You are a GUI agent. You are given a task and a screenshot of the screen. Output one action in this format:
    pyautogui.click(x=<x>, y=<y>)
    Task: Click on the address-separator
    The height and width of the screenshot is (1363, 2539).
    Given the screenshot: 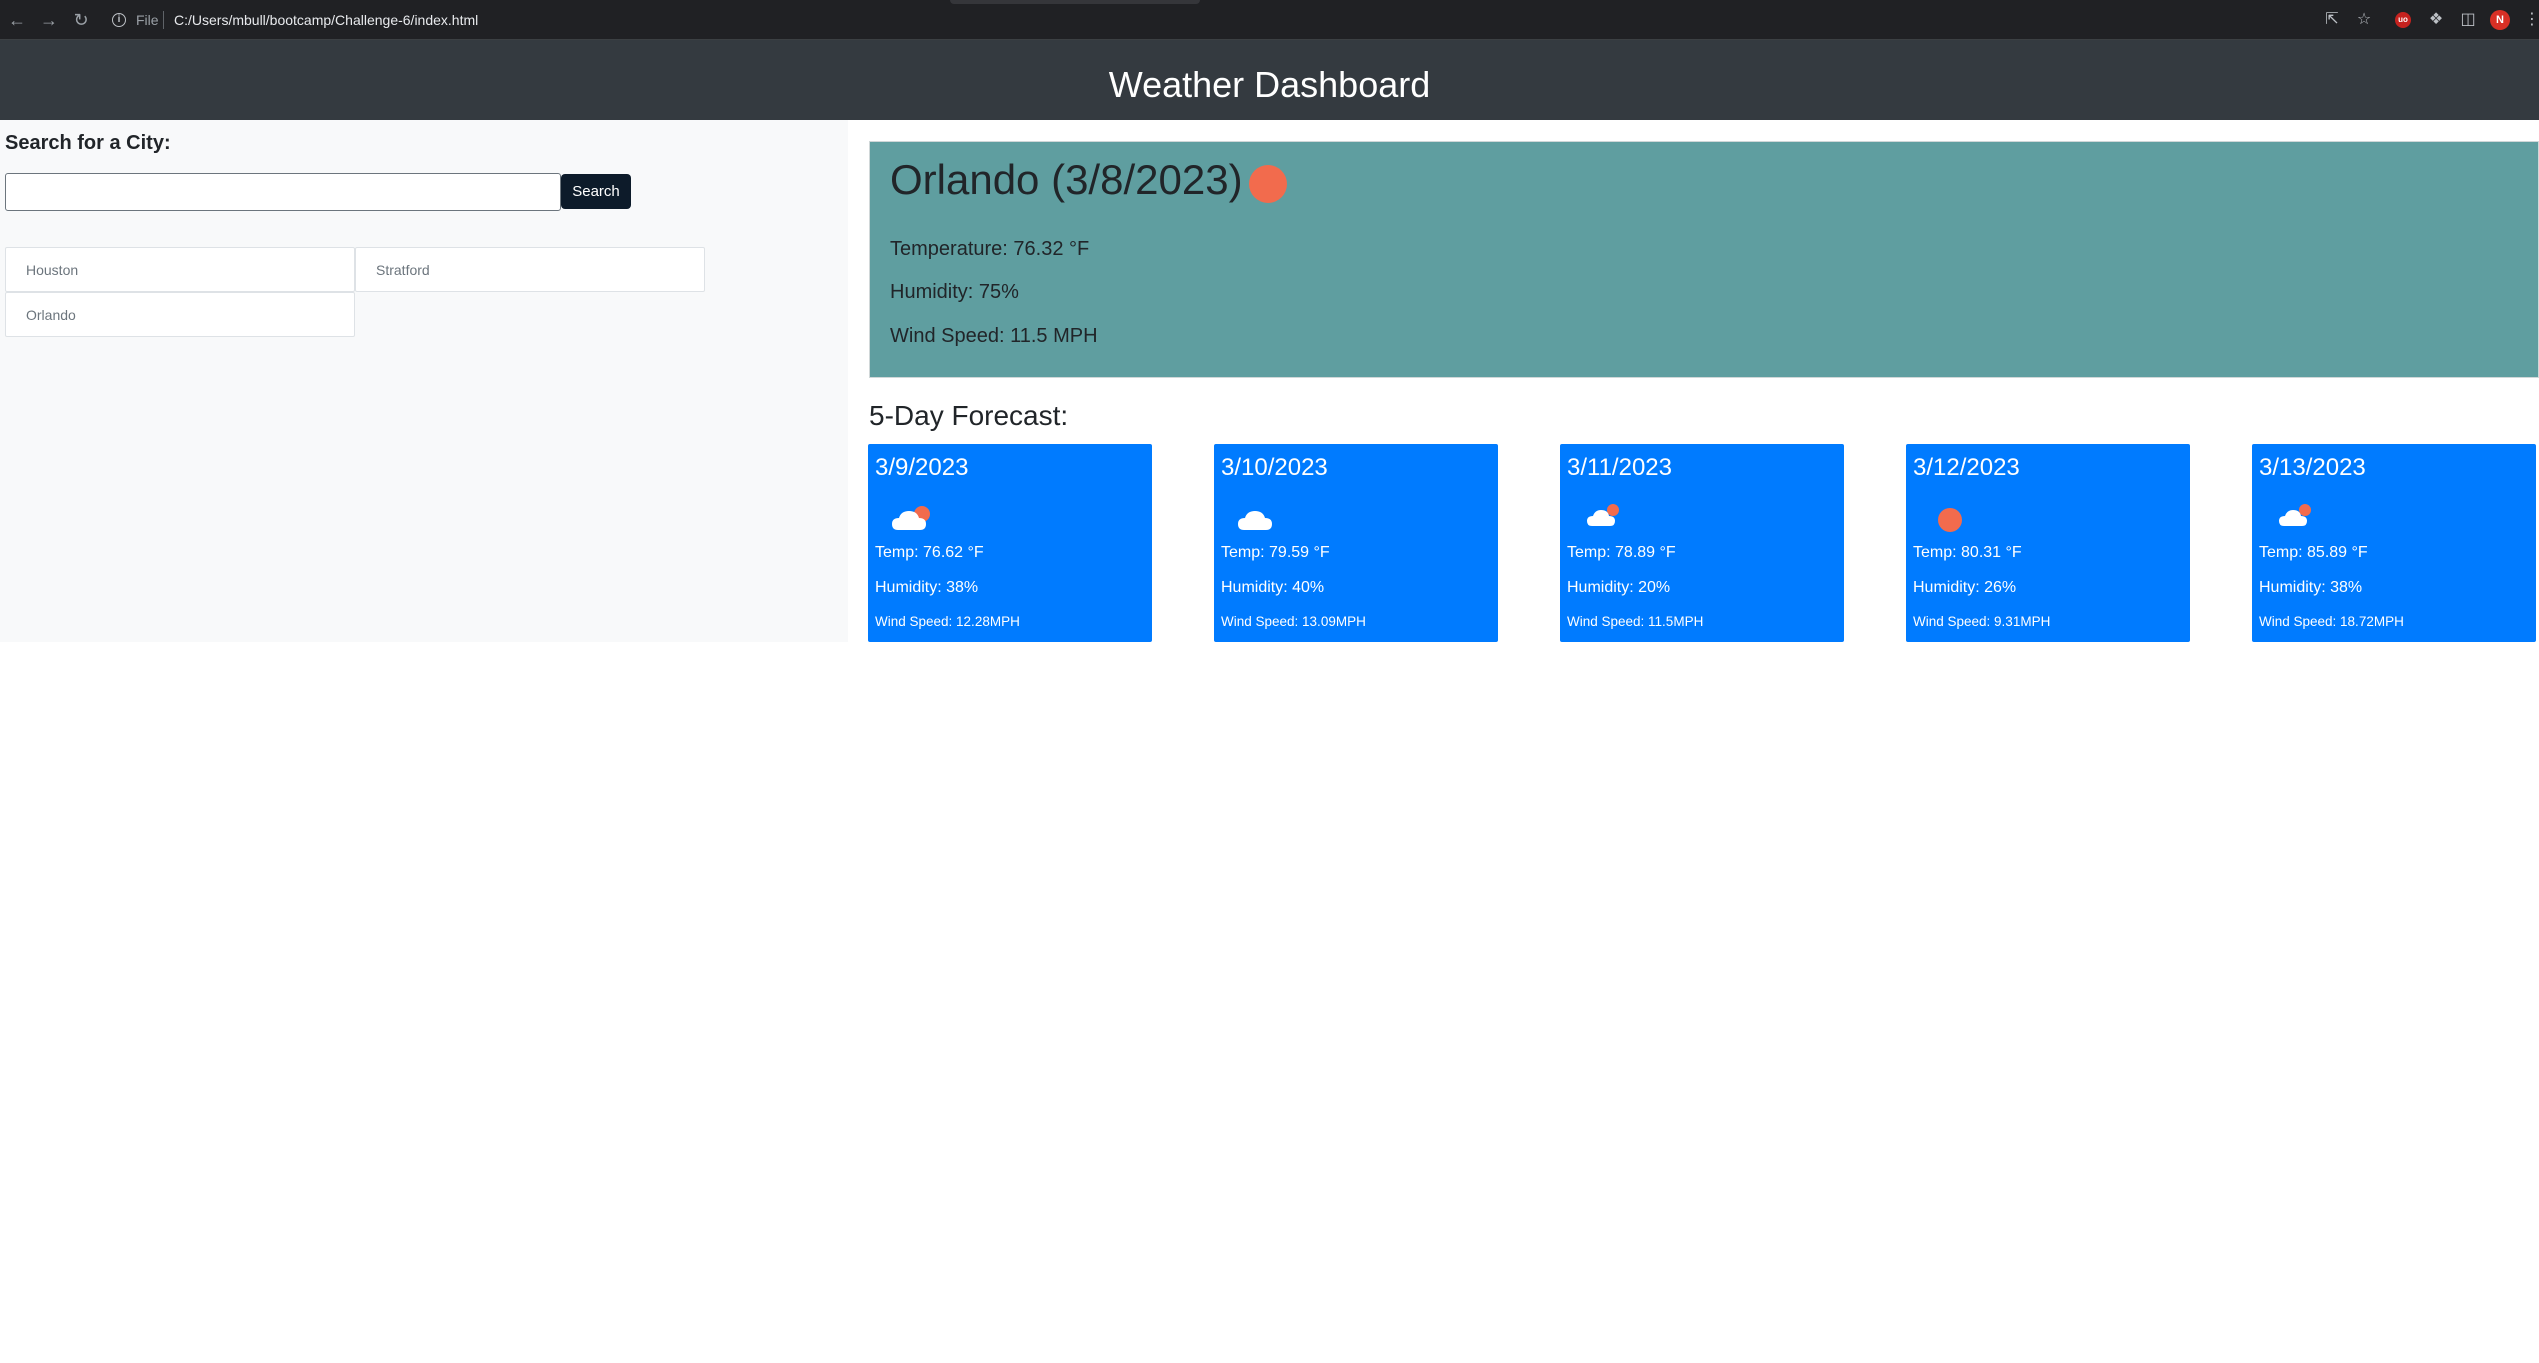 What is the action you would take?
    pyautogui.click(x=163, y=20)
    